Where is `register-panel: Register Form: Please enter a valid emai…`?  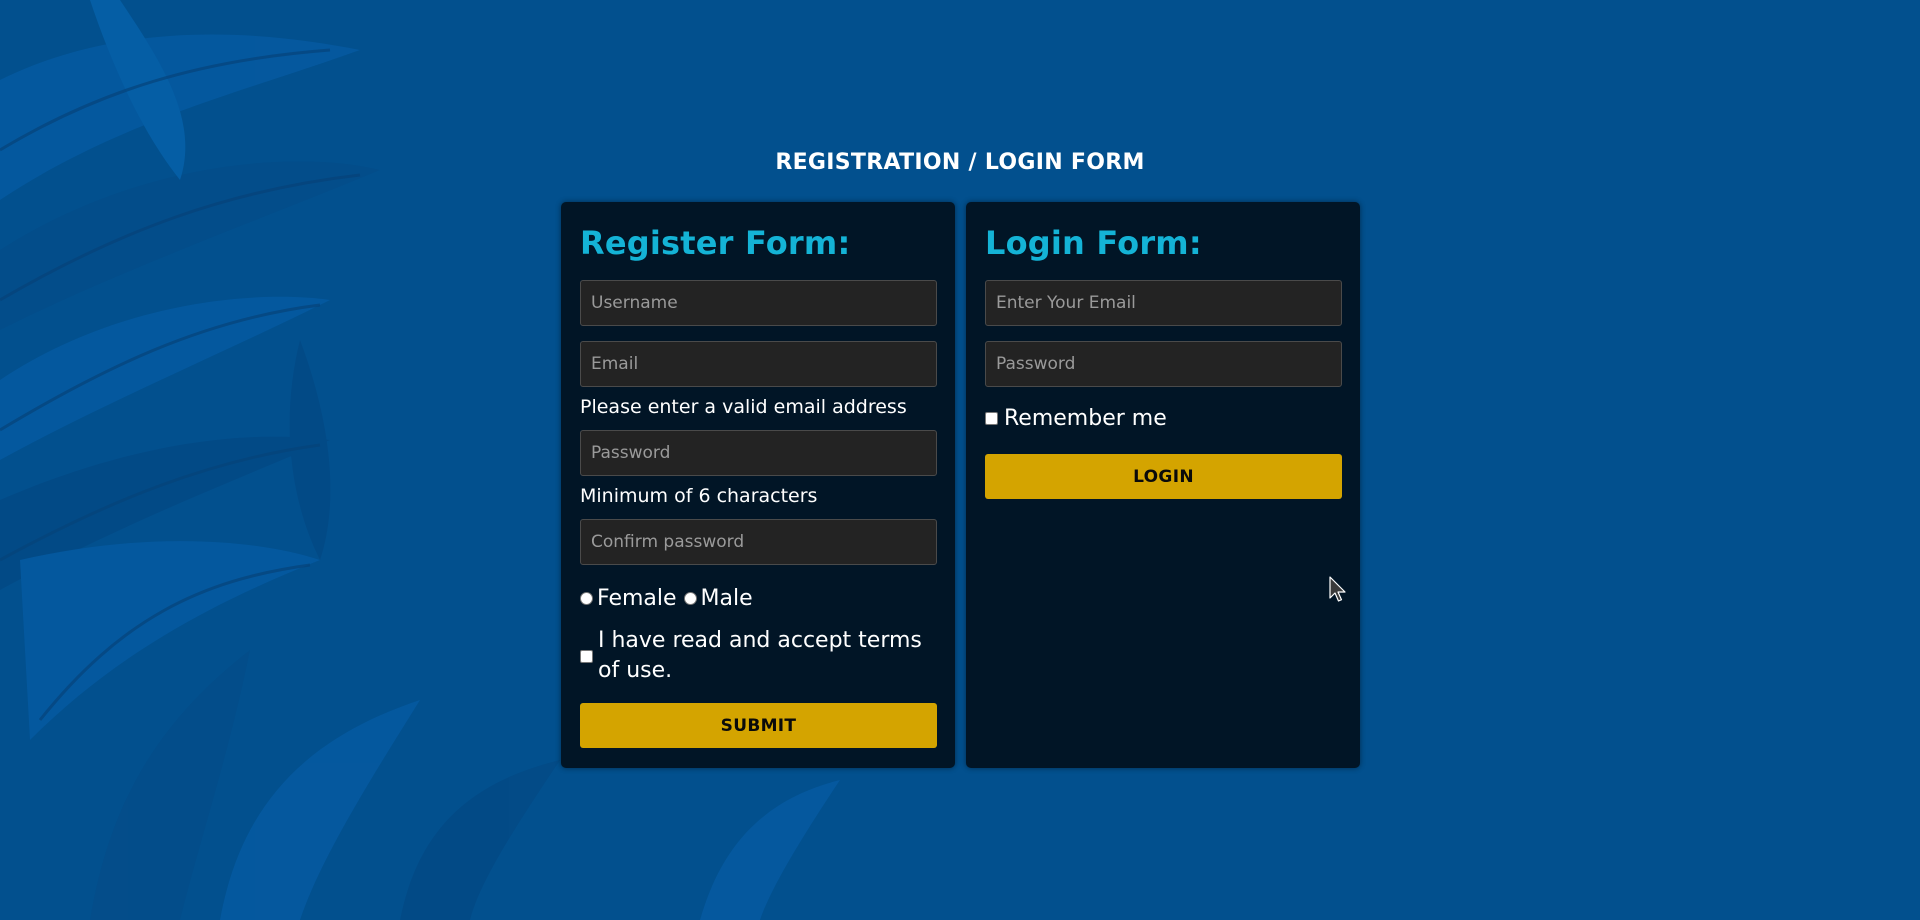
register-panel: Register Form: Please enter a valid emai… is located at coordinates (758, 485).